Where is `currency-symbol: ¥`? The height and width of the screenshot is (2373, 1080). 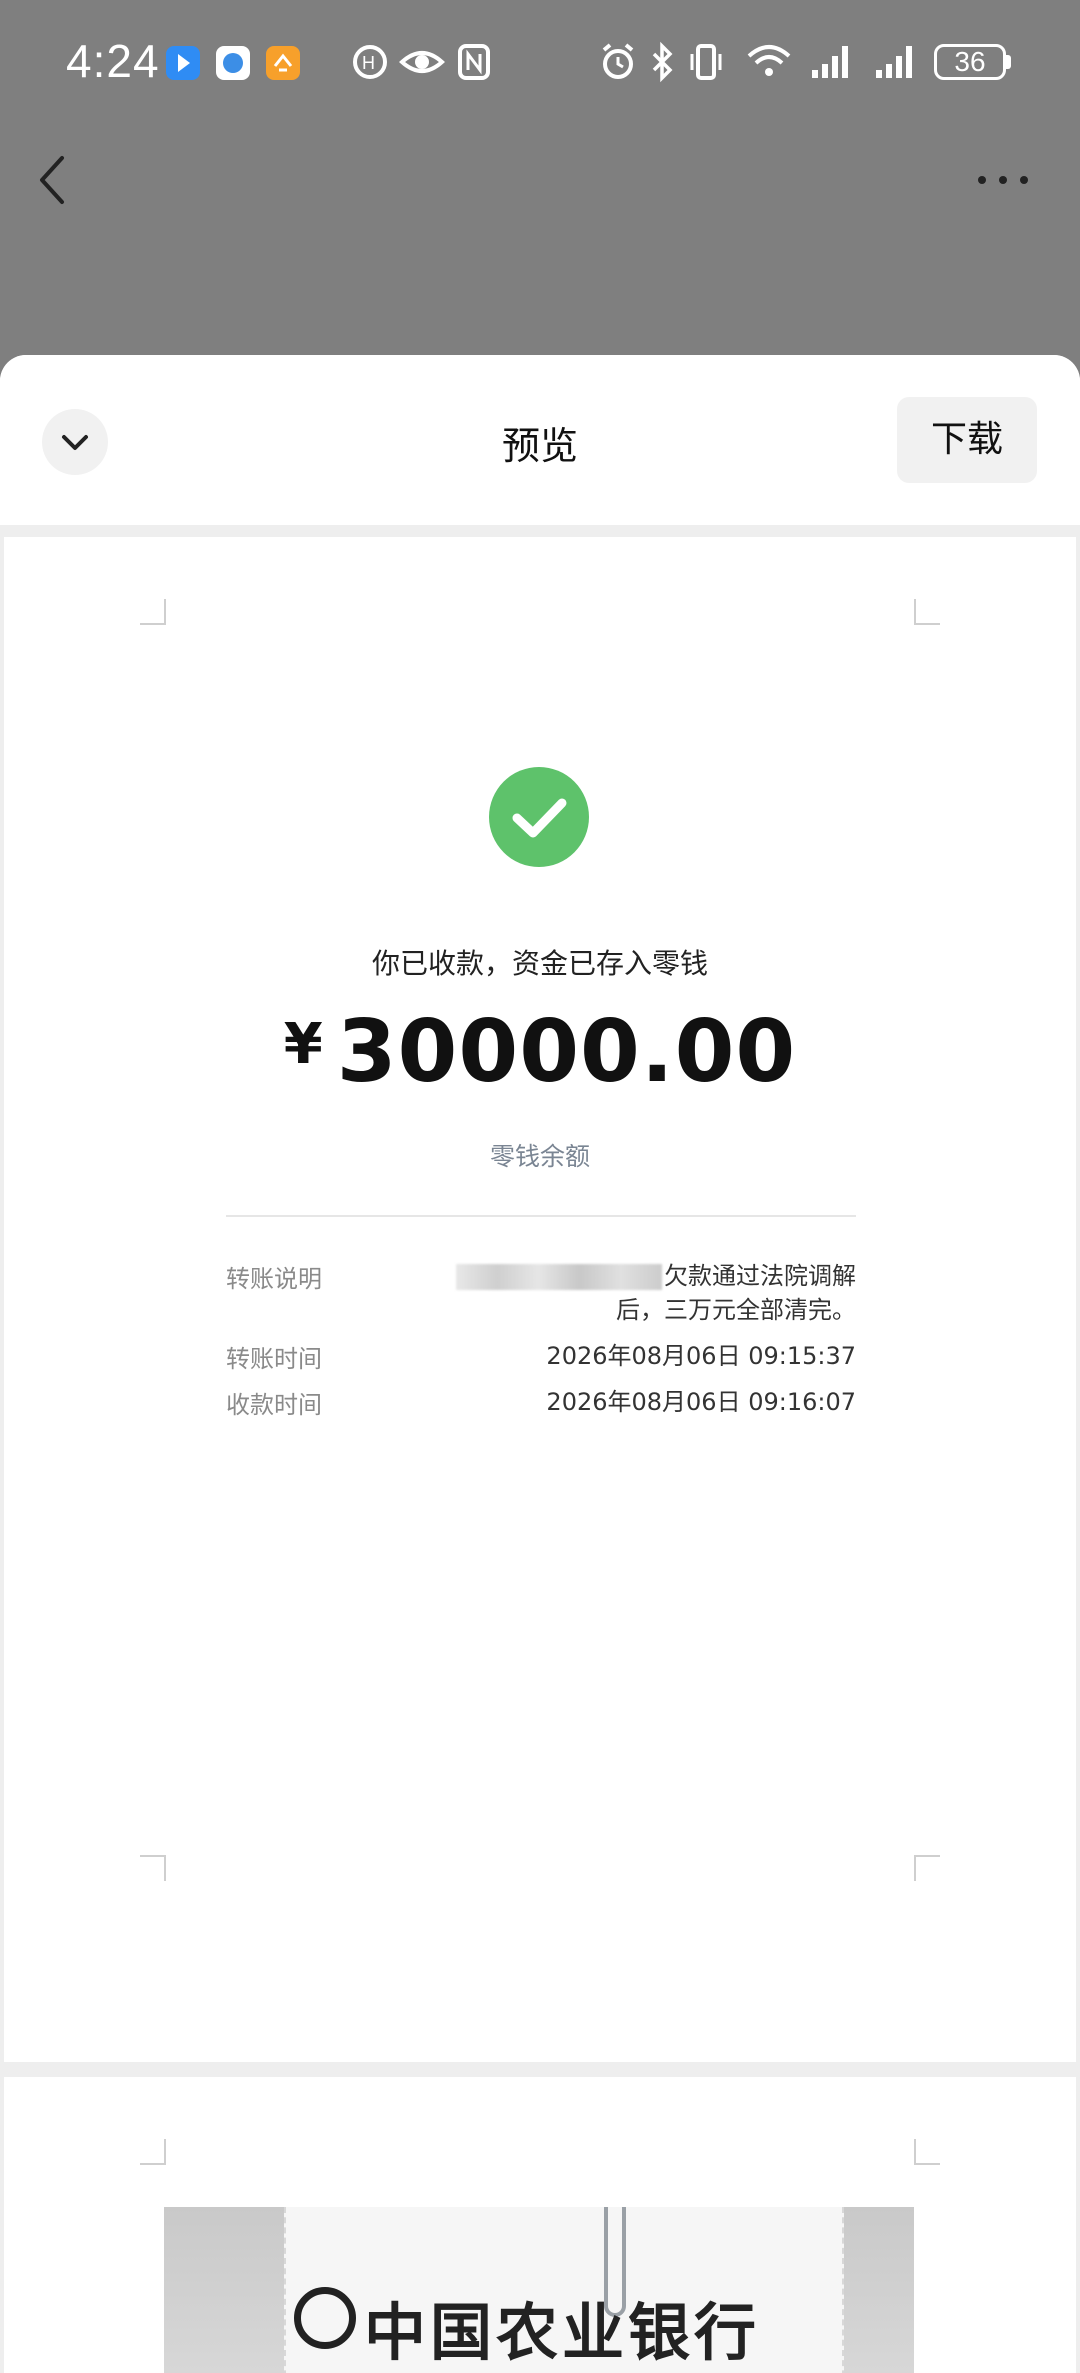
currency-symbol: ¥ is located at coordinates (303, 1044).